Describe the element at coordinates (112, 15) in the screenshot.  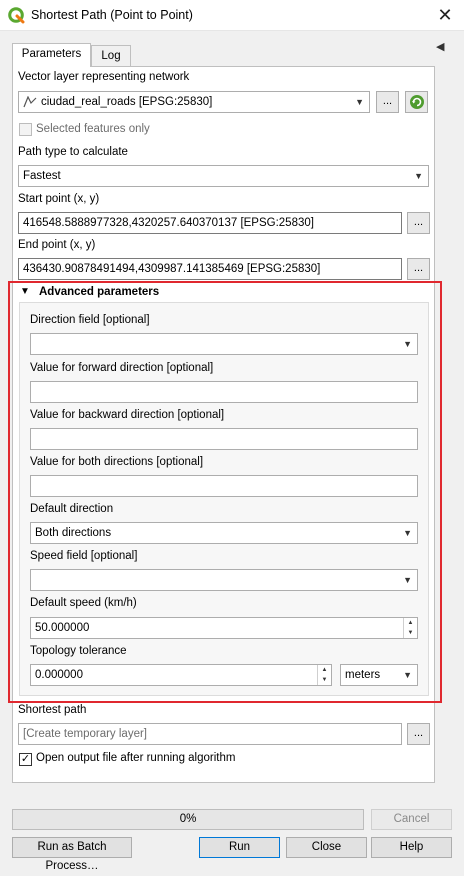
I see `window-title: Shortest Path (Point to Point)` at that location.